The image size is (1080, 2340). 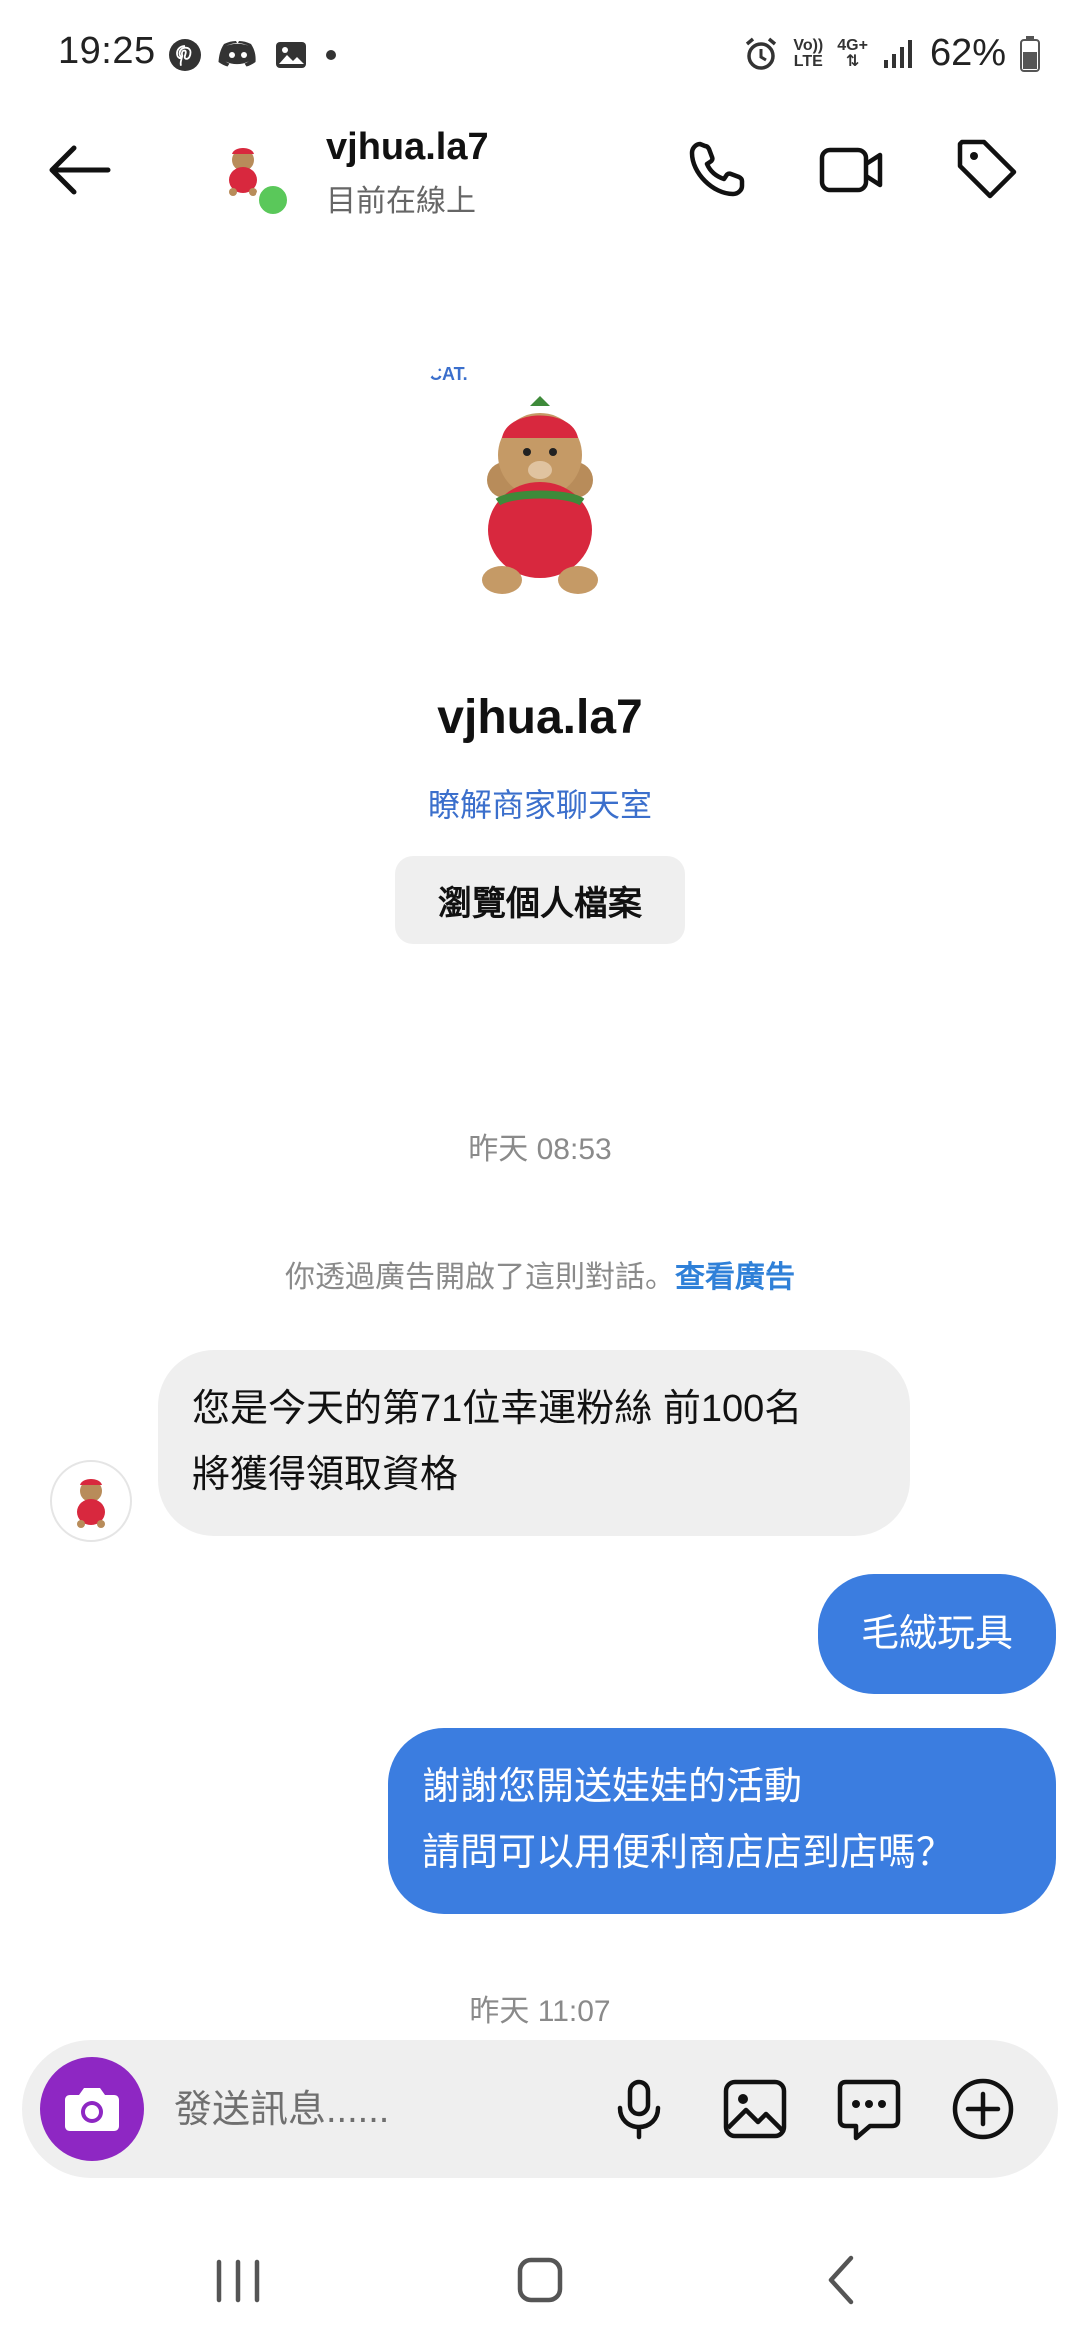 I want to click on alarm-icon, so click(x=761, y=53).